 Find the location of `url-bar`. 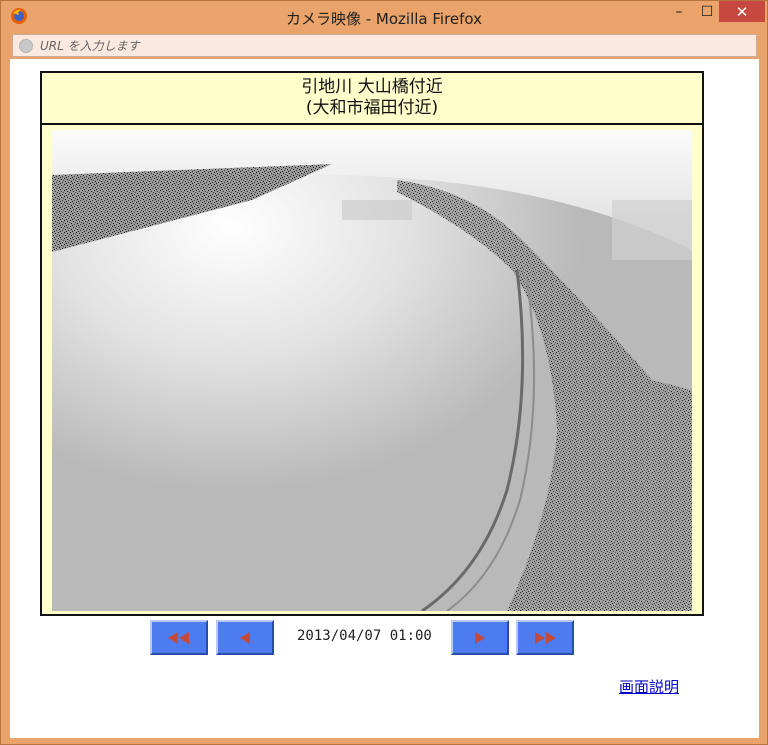

url-bar is located at coordinates (384, 45).